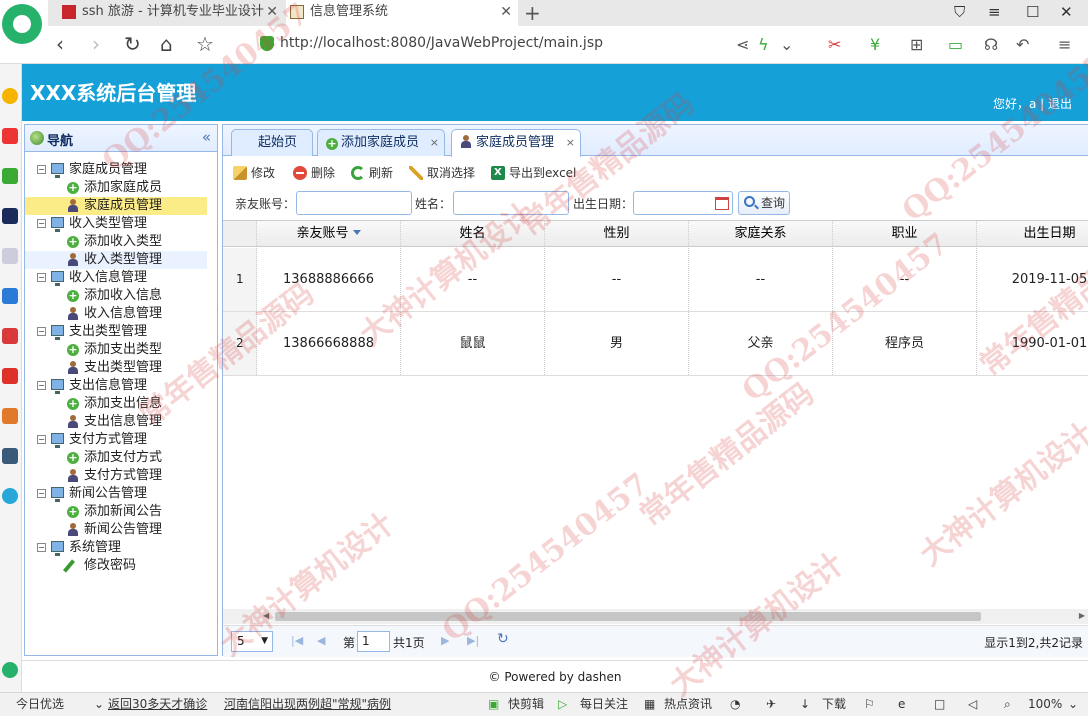 Image resolution: width=1088 pixels, height=716 pixels. I want to click on close-window-icon: ✕, so click(1066, 12).